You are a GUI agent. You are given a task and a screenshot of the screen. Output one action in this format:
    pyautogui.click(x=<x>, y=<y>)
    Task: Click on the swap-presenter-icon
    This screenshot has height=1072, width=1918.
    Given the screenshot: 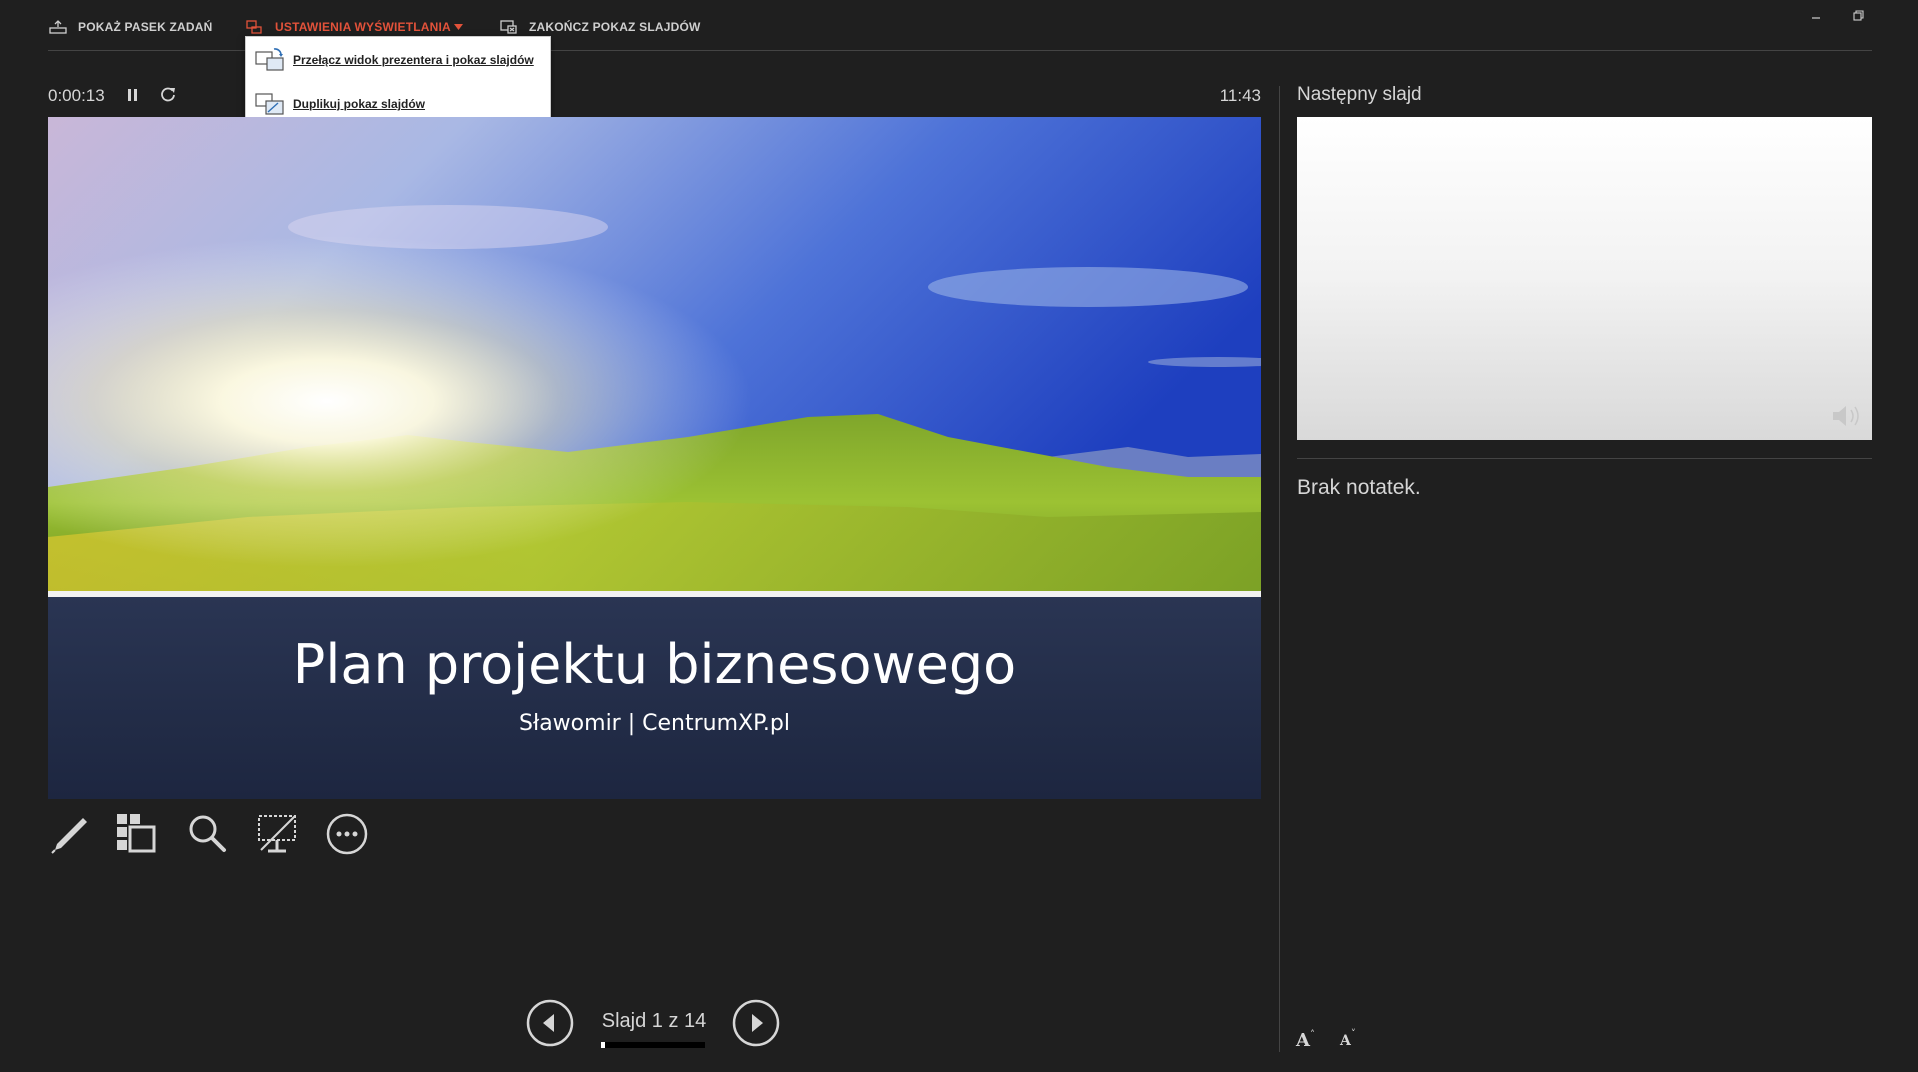 What is the action you would take?
    pyautogui.click(x=269, y=59)
    